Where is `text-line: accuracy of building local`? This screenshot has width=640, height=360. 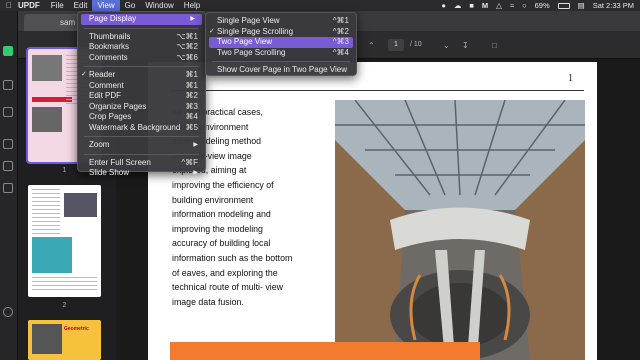 text-line: accuracy of building local is located at coordinates (221, 243).